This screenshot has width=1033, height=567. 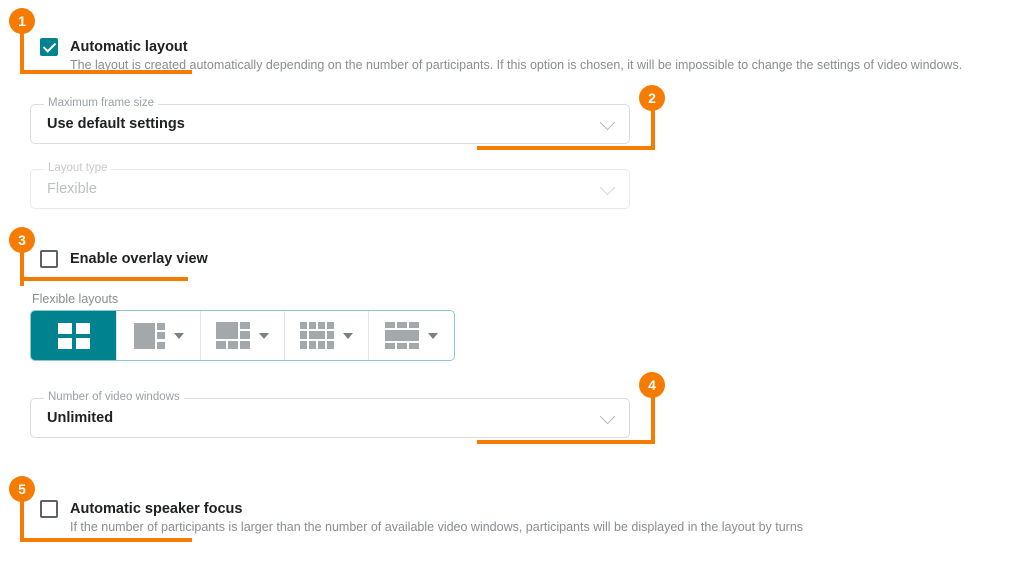 What do you see at coordinates (156, 509) in the screenshot?
I see `automatic-speaker-focus-label: Automatic speaker focus` at bounding box center [156, 509].